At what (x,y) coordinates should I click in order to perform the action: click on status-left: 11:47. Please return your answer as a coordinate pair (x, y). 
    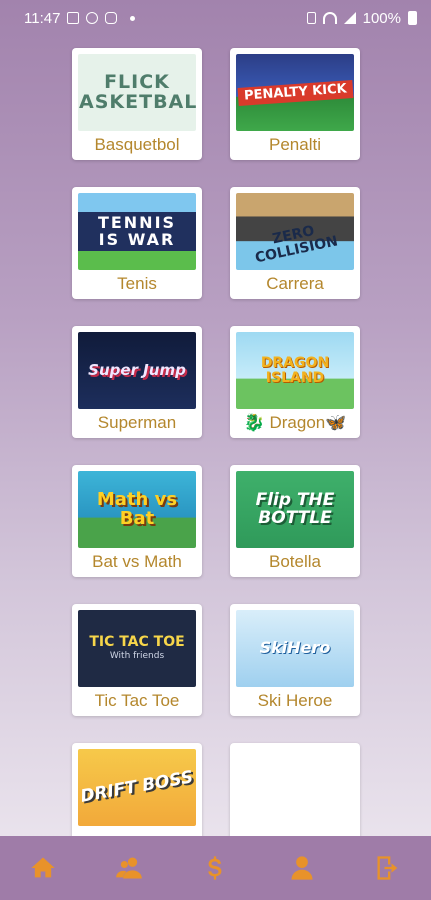
    Looking at the image, I should click on (80, 18).